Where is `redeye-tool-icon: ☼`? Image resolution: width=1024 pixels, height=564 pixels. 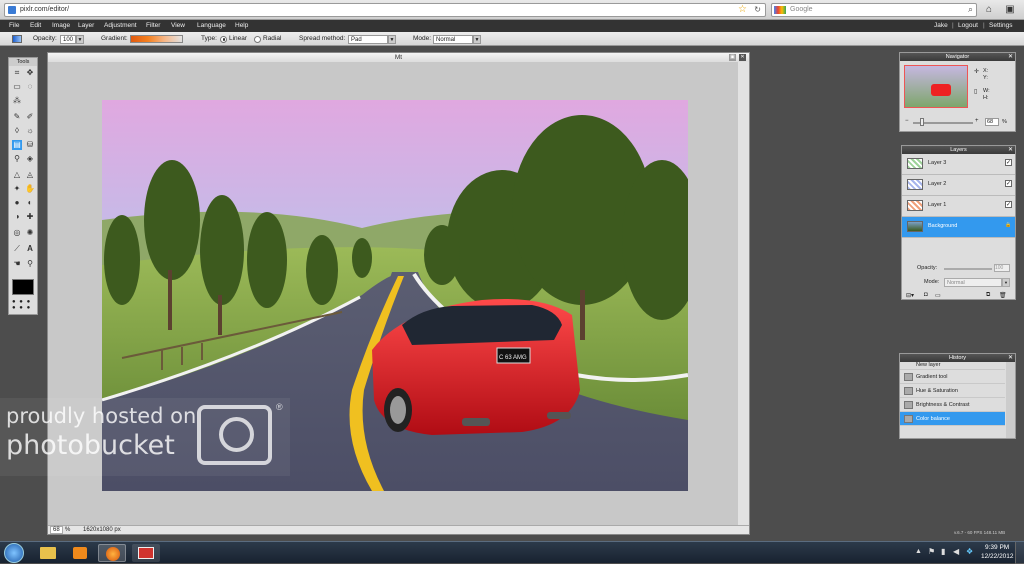
redeye-tool-icon: ☼ is located at coordinates (30, 131).